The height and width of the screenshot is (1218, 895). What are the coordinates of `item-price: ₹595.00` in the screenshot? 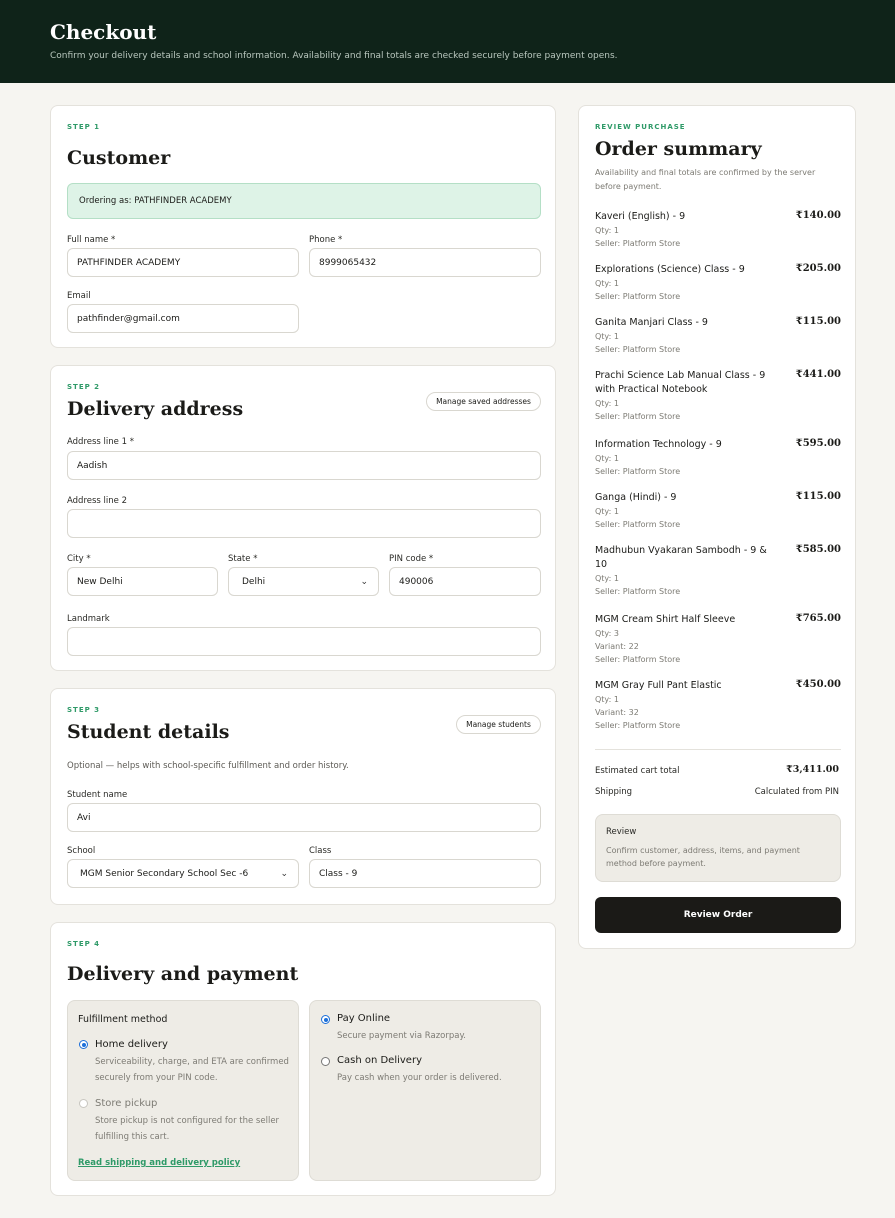 It's located at (818, 443).